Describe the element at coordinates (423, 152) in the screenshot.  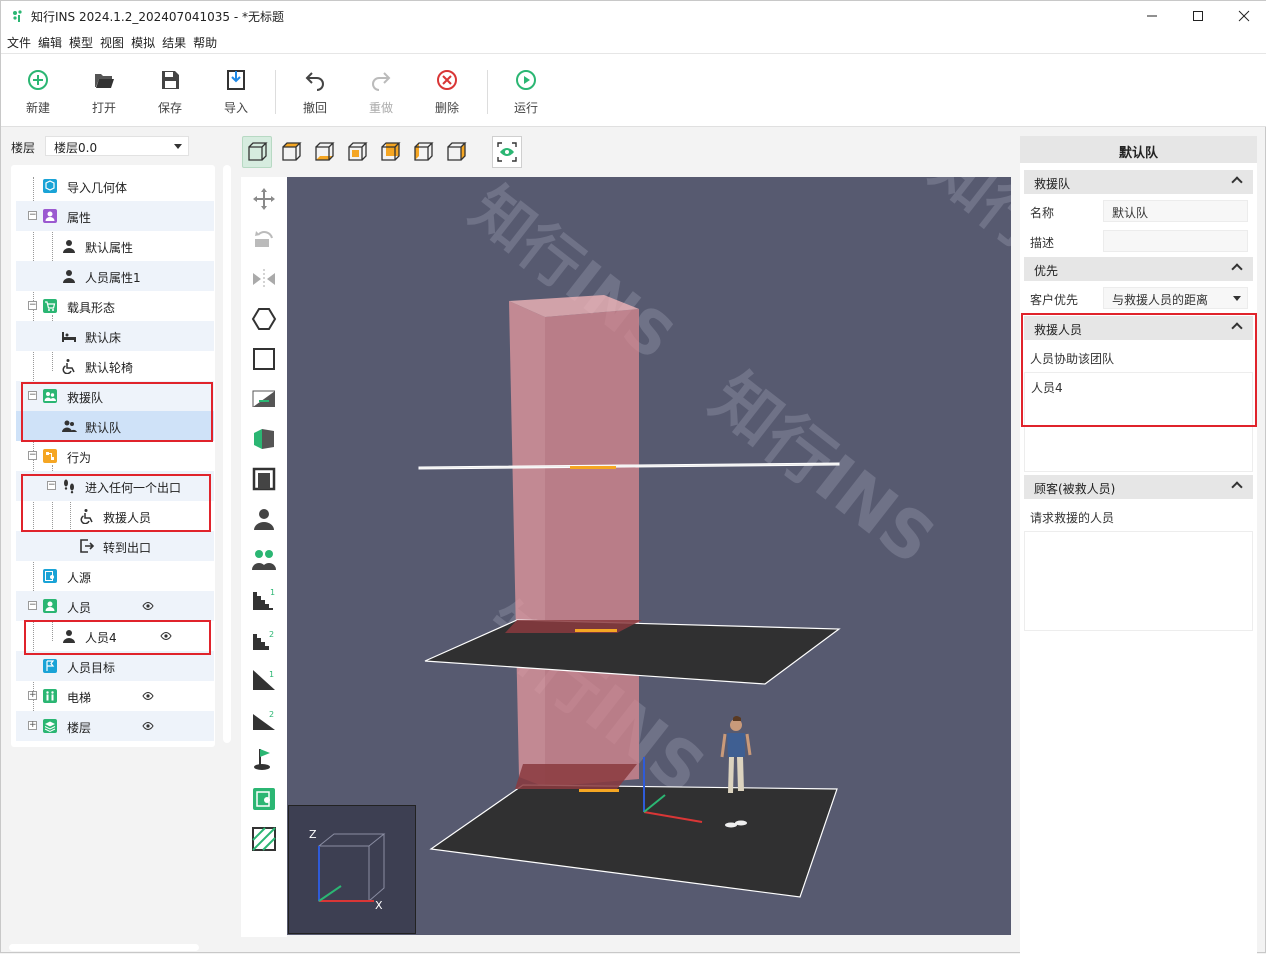
I see `view-left-button` at that location.